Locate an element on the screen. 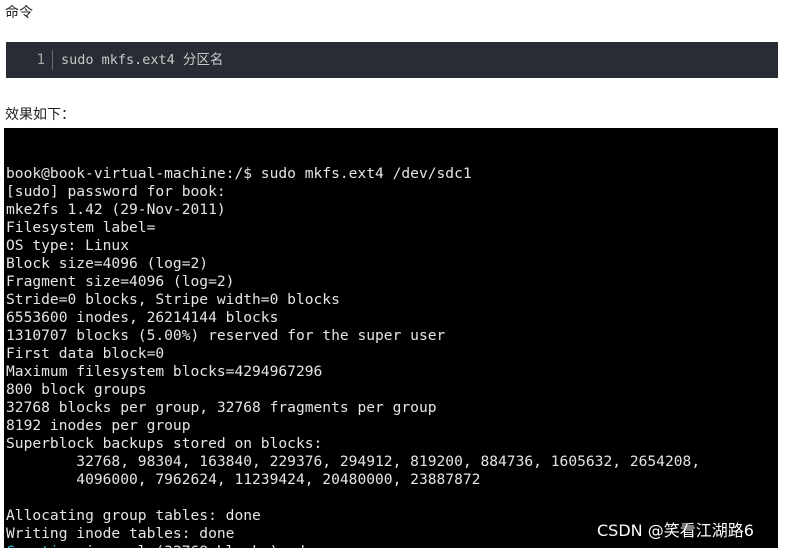  terminal-line-creating-journal: Creating journal (32768 blocks): done is located at coordinates (353, 545).